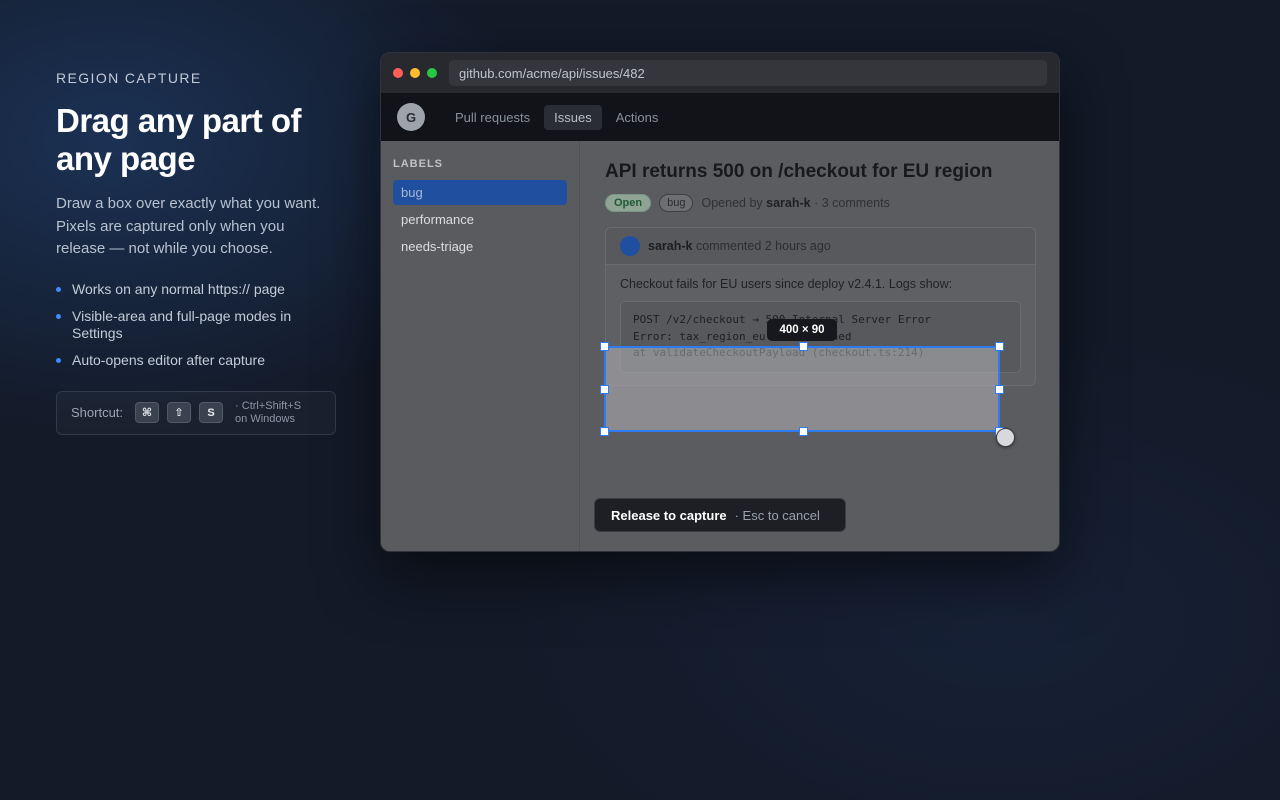 Image resolution: width=1280 pixels, height=800 pixels. I want to click on shortcut-windows-note: · Ctrl+Shift+S on Windows, so click(268, 412).